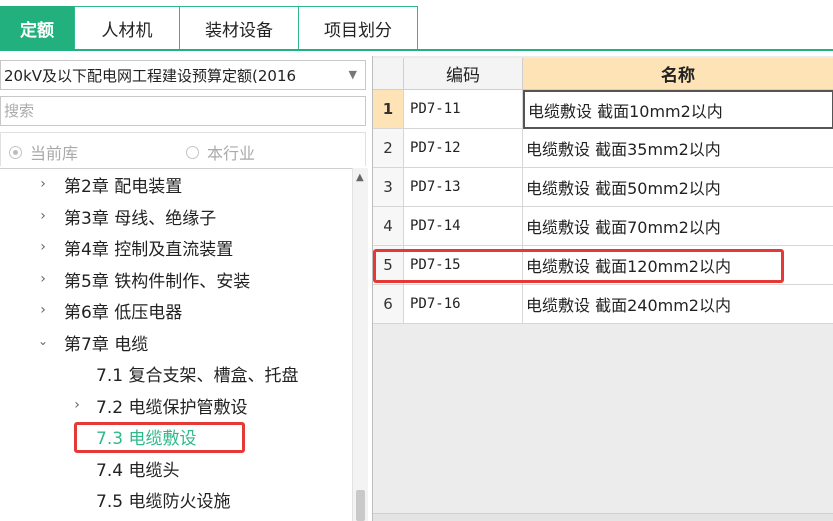  What do you see at coordinates (463, 74) in the screenshot?
I see `header-code: 编码` at bounding box center [463, 74].